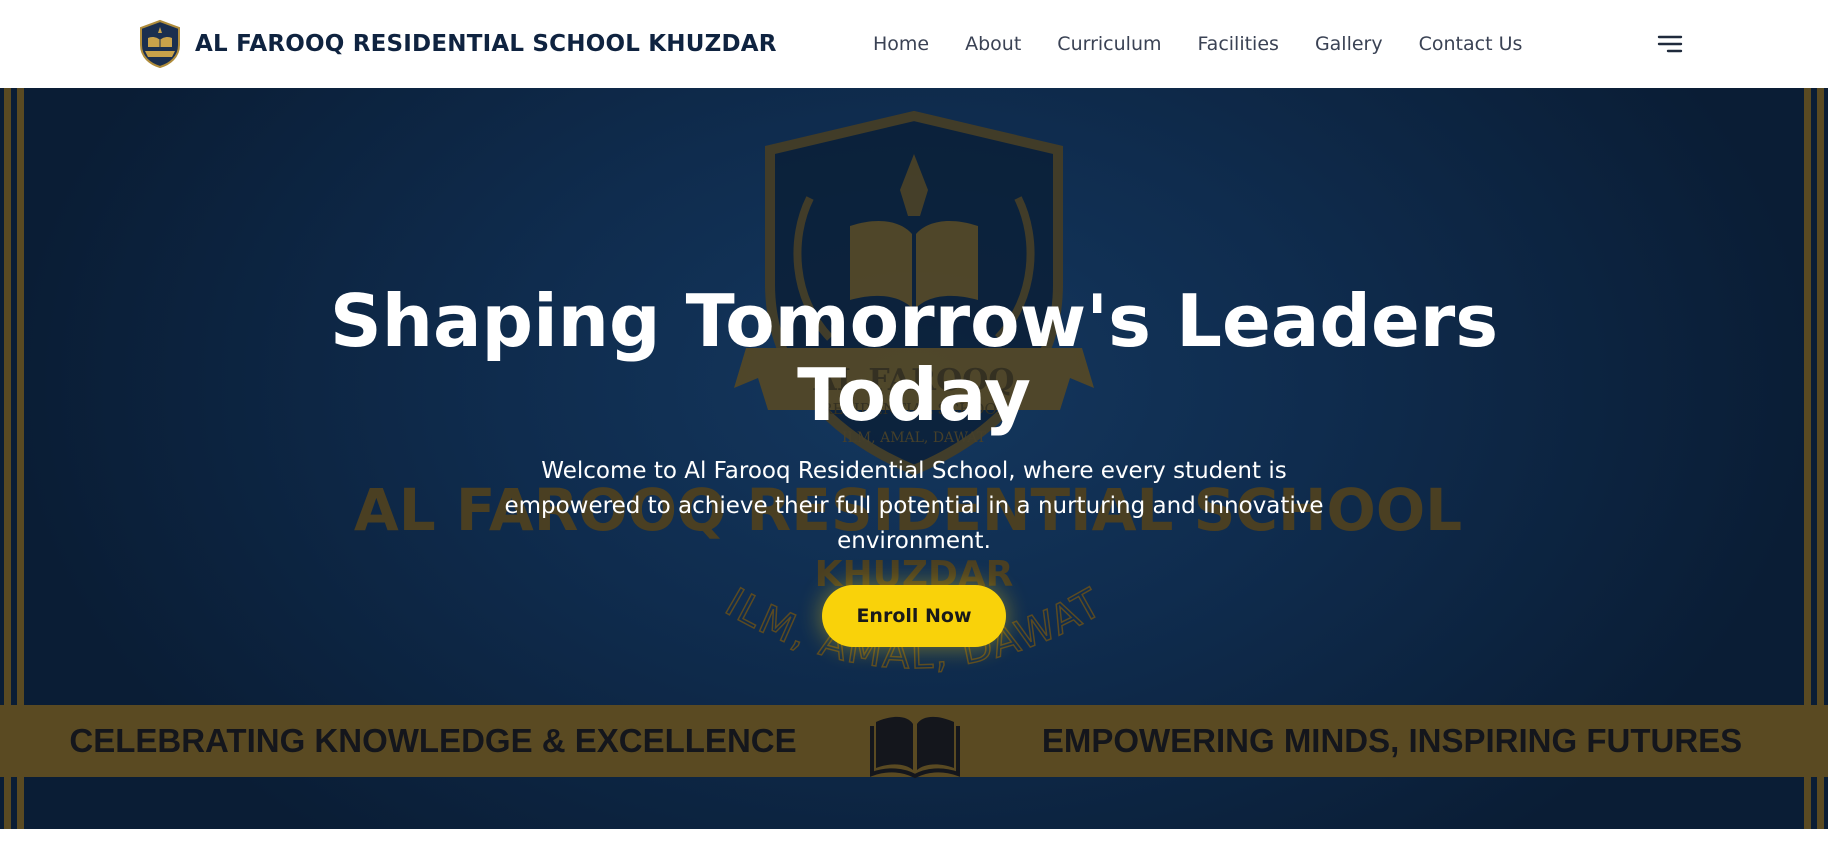 This screenshot has width=1828, height=863. I want to click on band-left-text: CELEBRATING KNOWLEDGE & EXCELLENCE, so click(432, 740).